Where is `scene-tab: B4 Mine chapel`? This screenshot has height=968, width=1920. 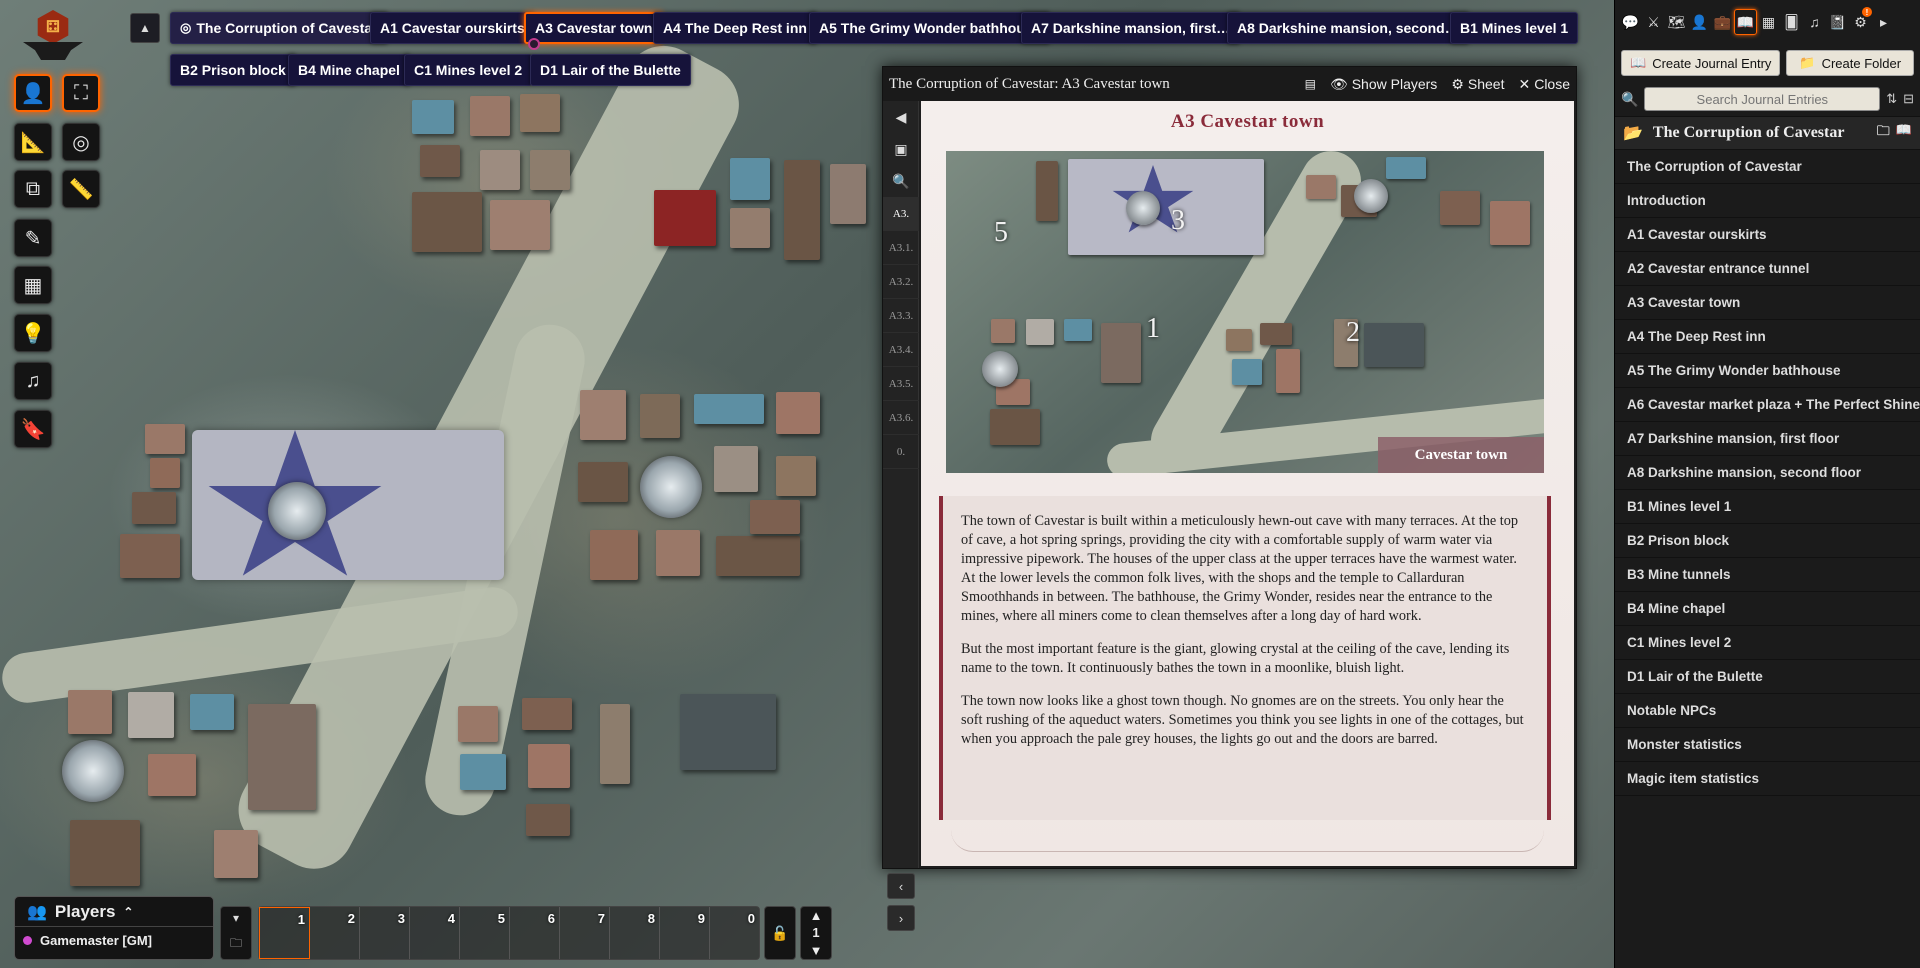
scene-tab: B4 Mine chapel is located at coordinates (349, 70).